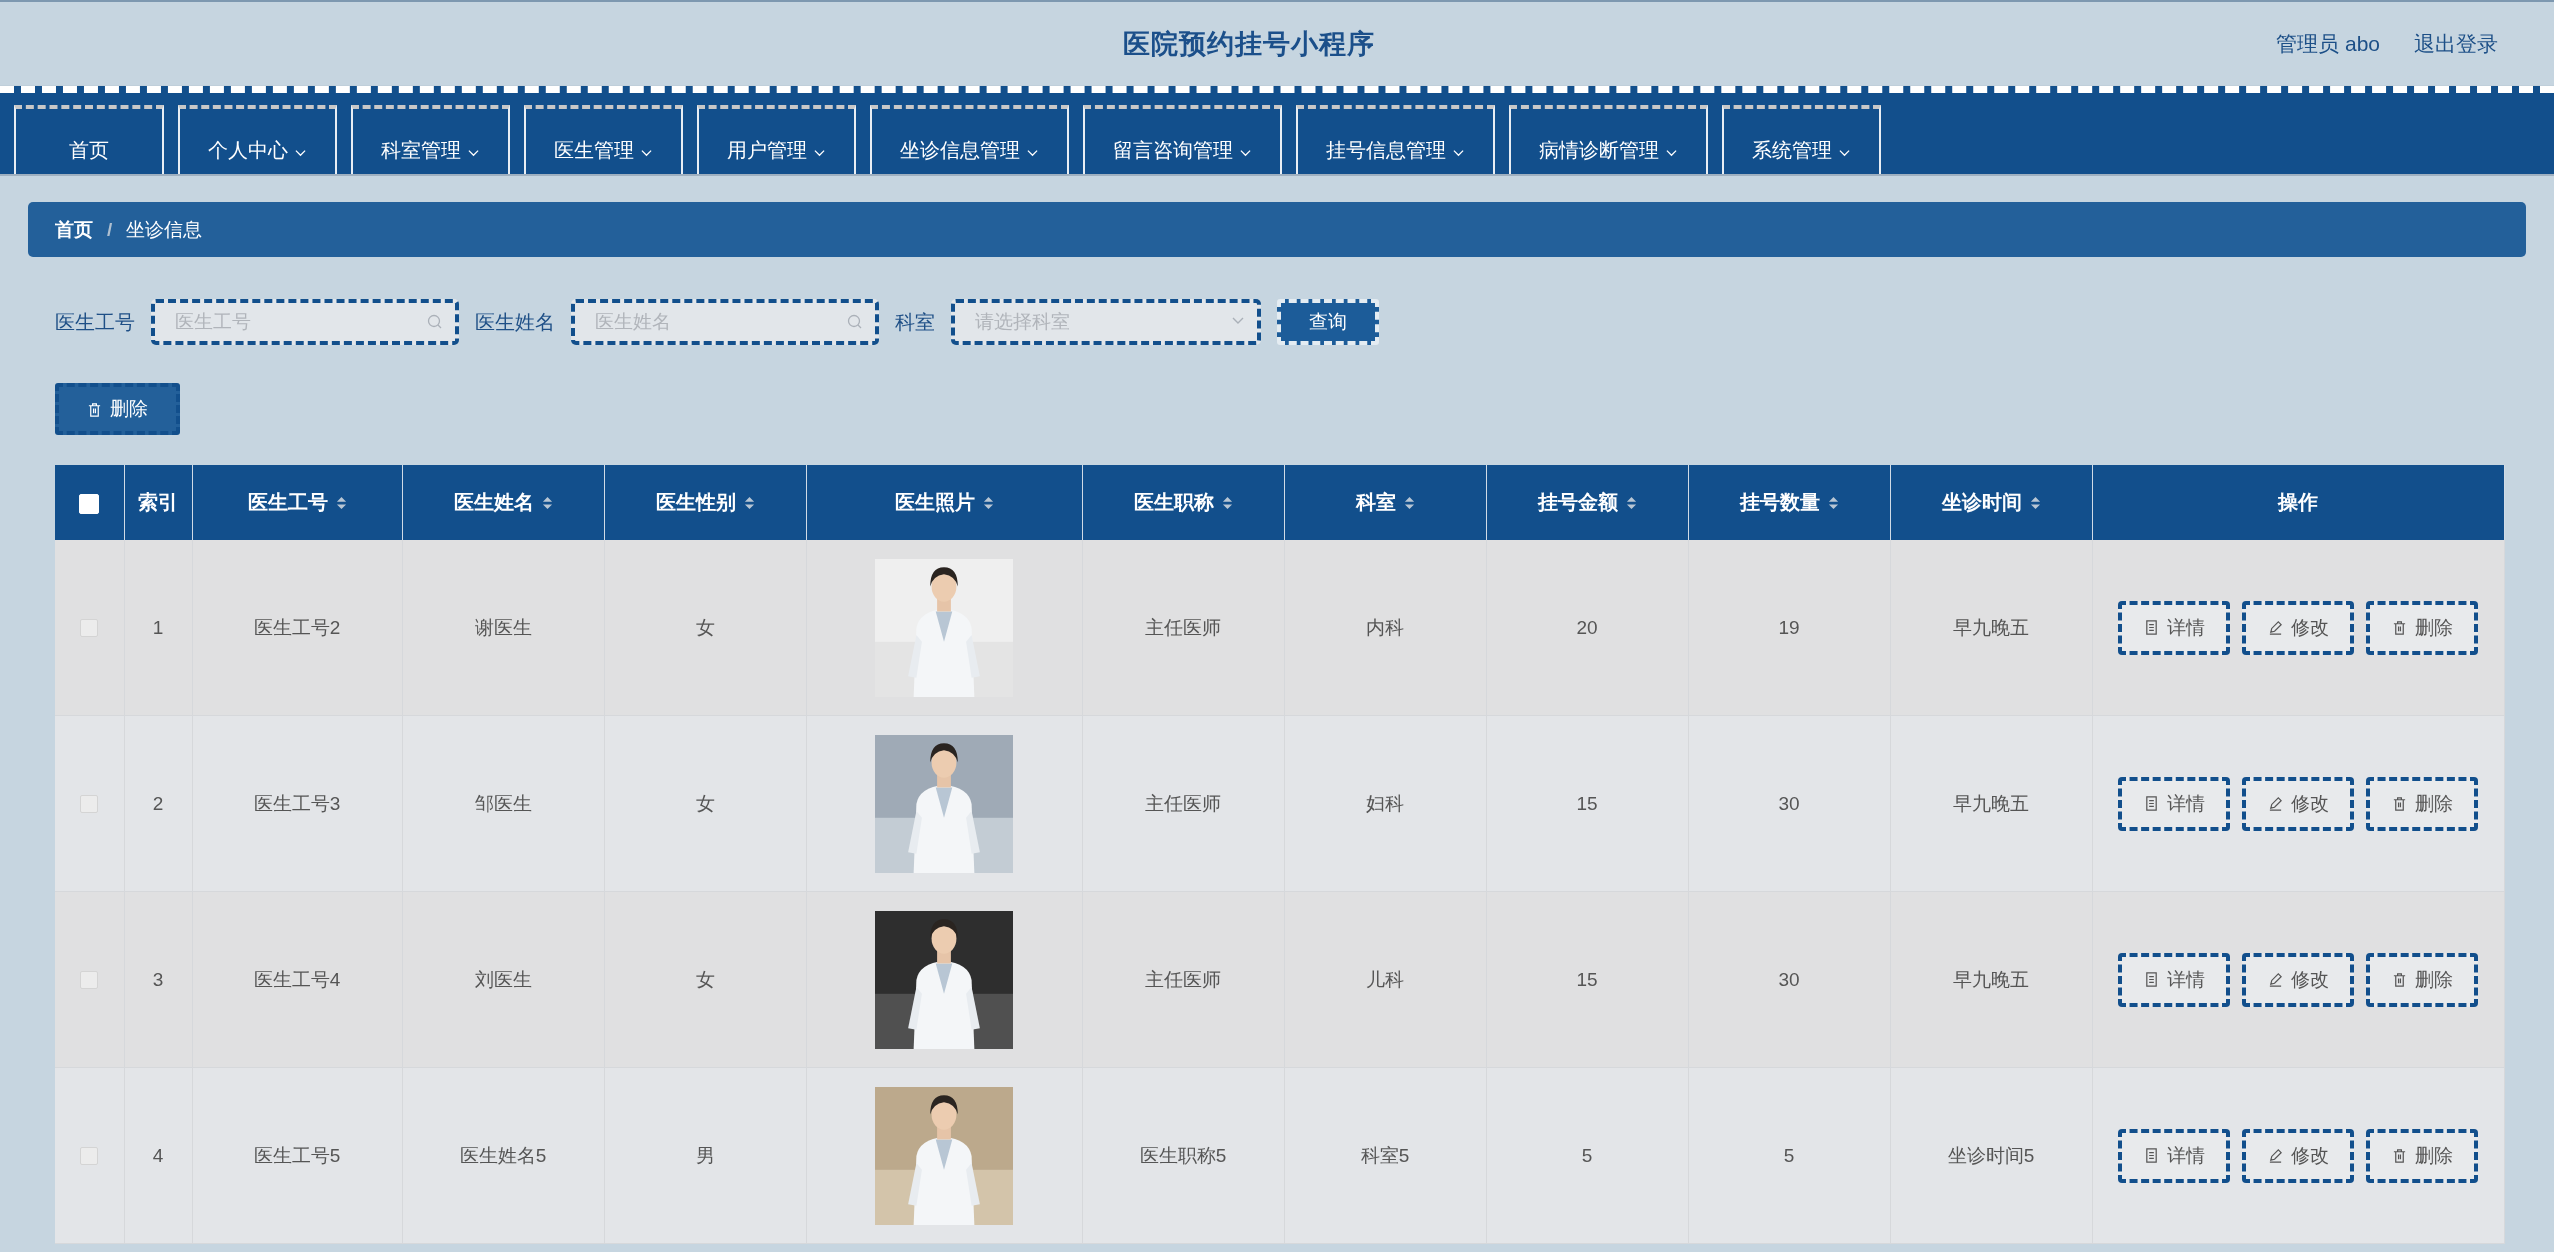 The image size is (2554, 1252). What do you see at coordinates (695, 502) in the screenshot?
I see `column-header: 医生性别` at bounding box center [695, 502].